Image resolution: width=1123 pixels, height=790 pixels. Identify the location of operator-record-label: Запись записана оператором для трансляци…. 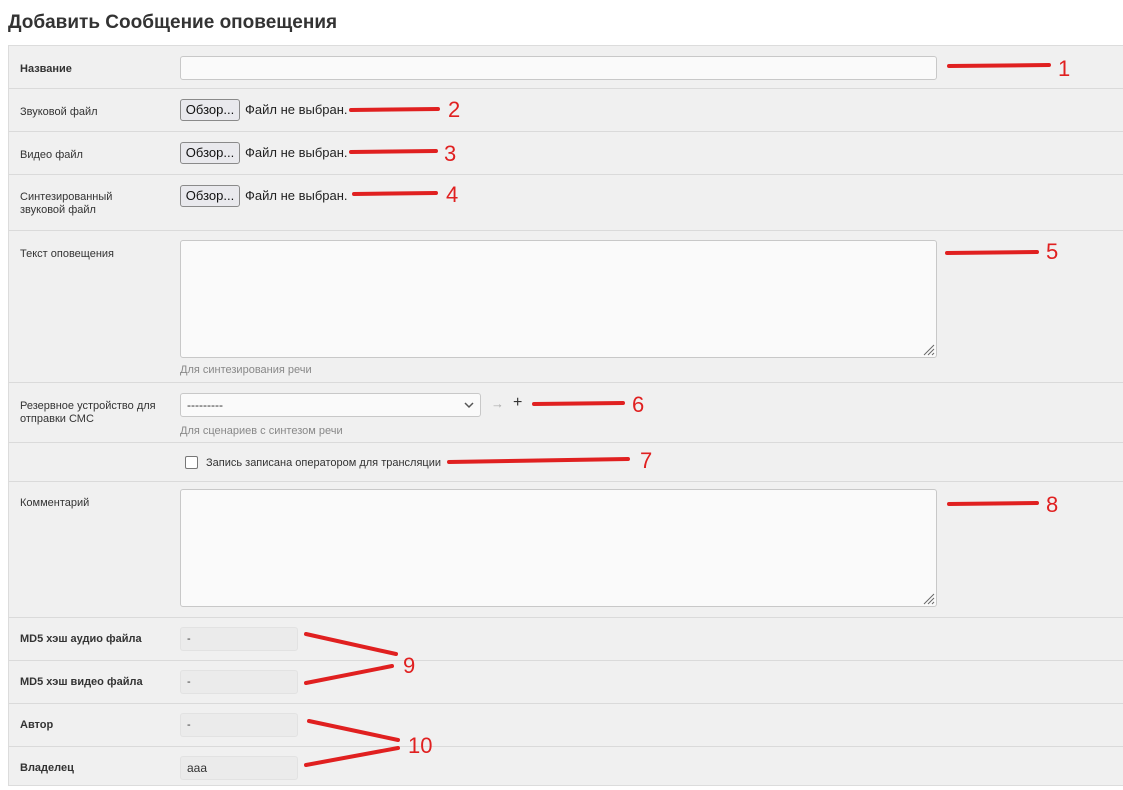
(323, 463).